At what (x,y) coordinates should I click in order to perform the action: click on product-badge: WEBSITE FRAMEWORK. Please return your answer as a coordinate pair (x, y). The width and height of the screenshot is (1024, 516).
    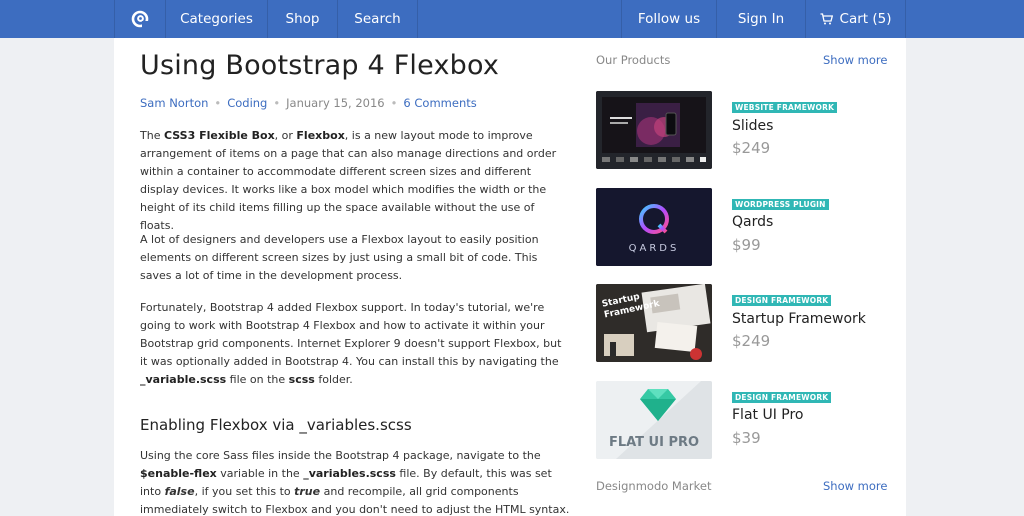
    Looking at the image, I should click on (785, 107).